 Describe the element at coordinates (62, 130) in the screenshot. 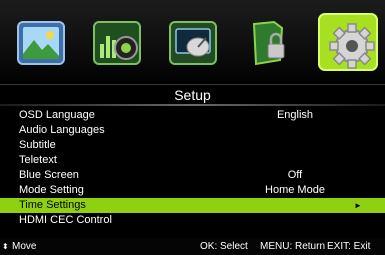

I see `menu-item-label: Audio Languages` at that location.